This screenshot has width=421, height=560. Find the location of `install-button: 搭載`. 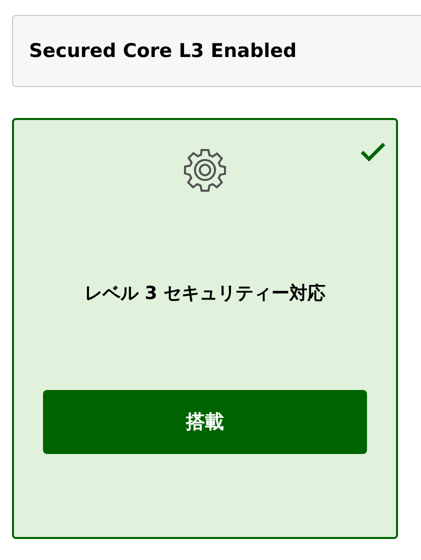

install-button: 搭載 is located at coordinates (205, 422).